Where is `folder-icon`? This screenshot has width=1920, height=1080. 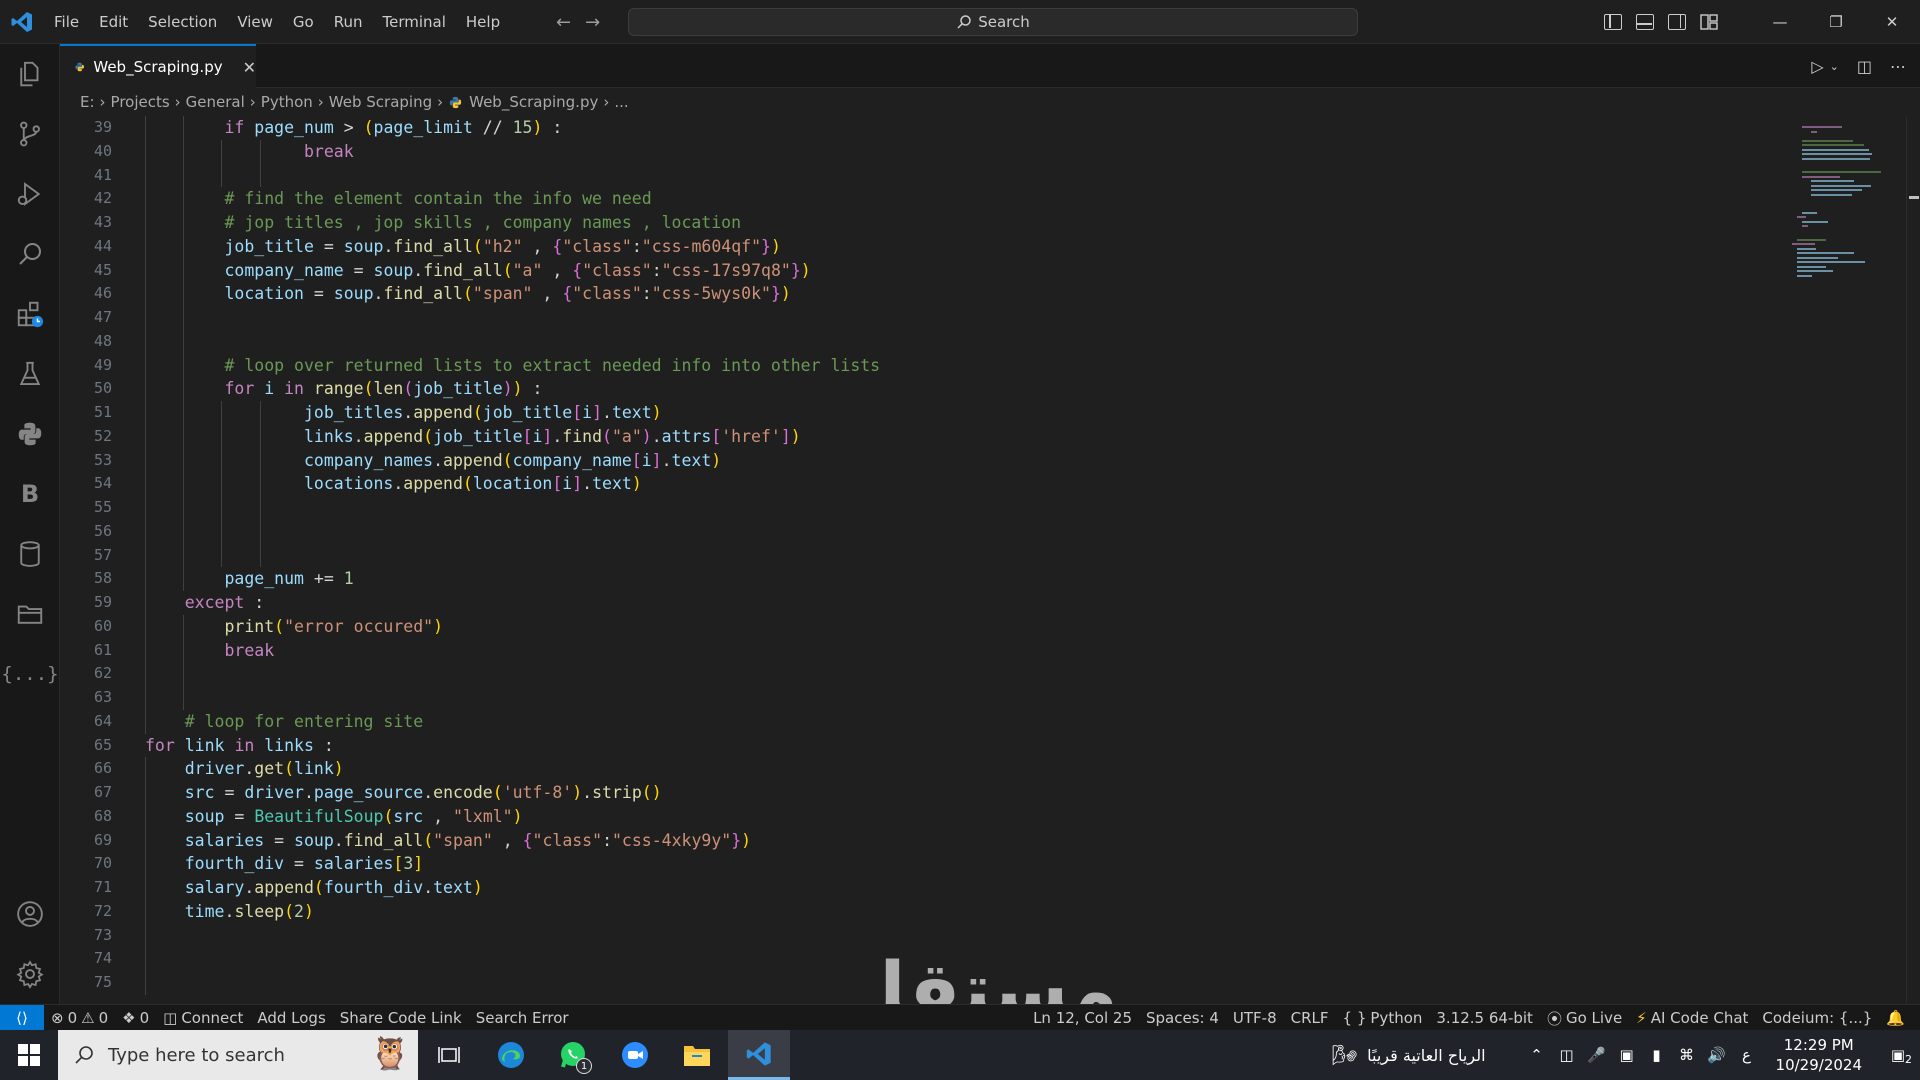 folder-icon is located at coordinates (30, 614).